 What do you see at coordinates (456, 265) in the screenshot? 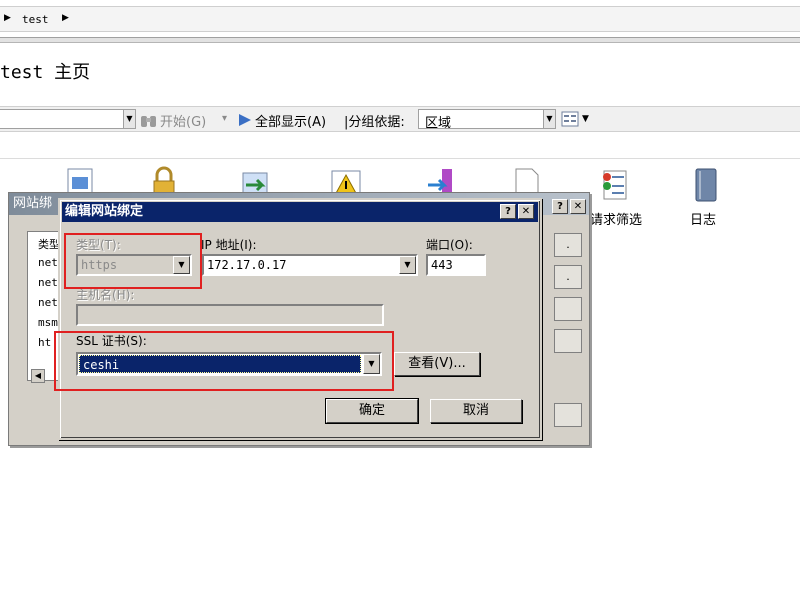
I see `port-input: 443` at bounding box center [456, 265].